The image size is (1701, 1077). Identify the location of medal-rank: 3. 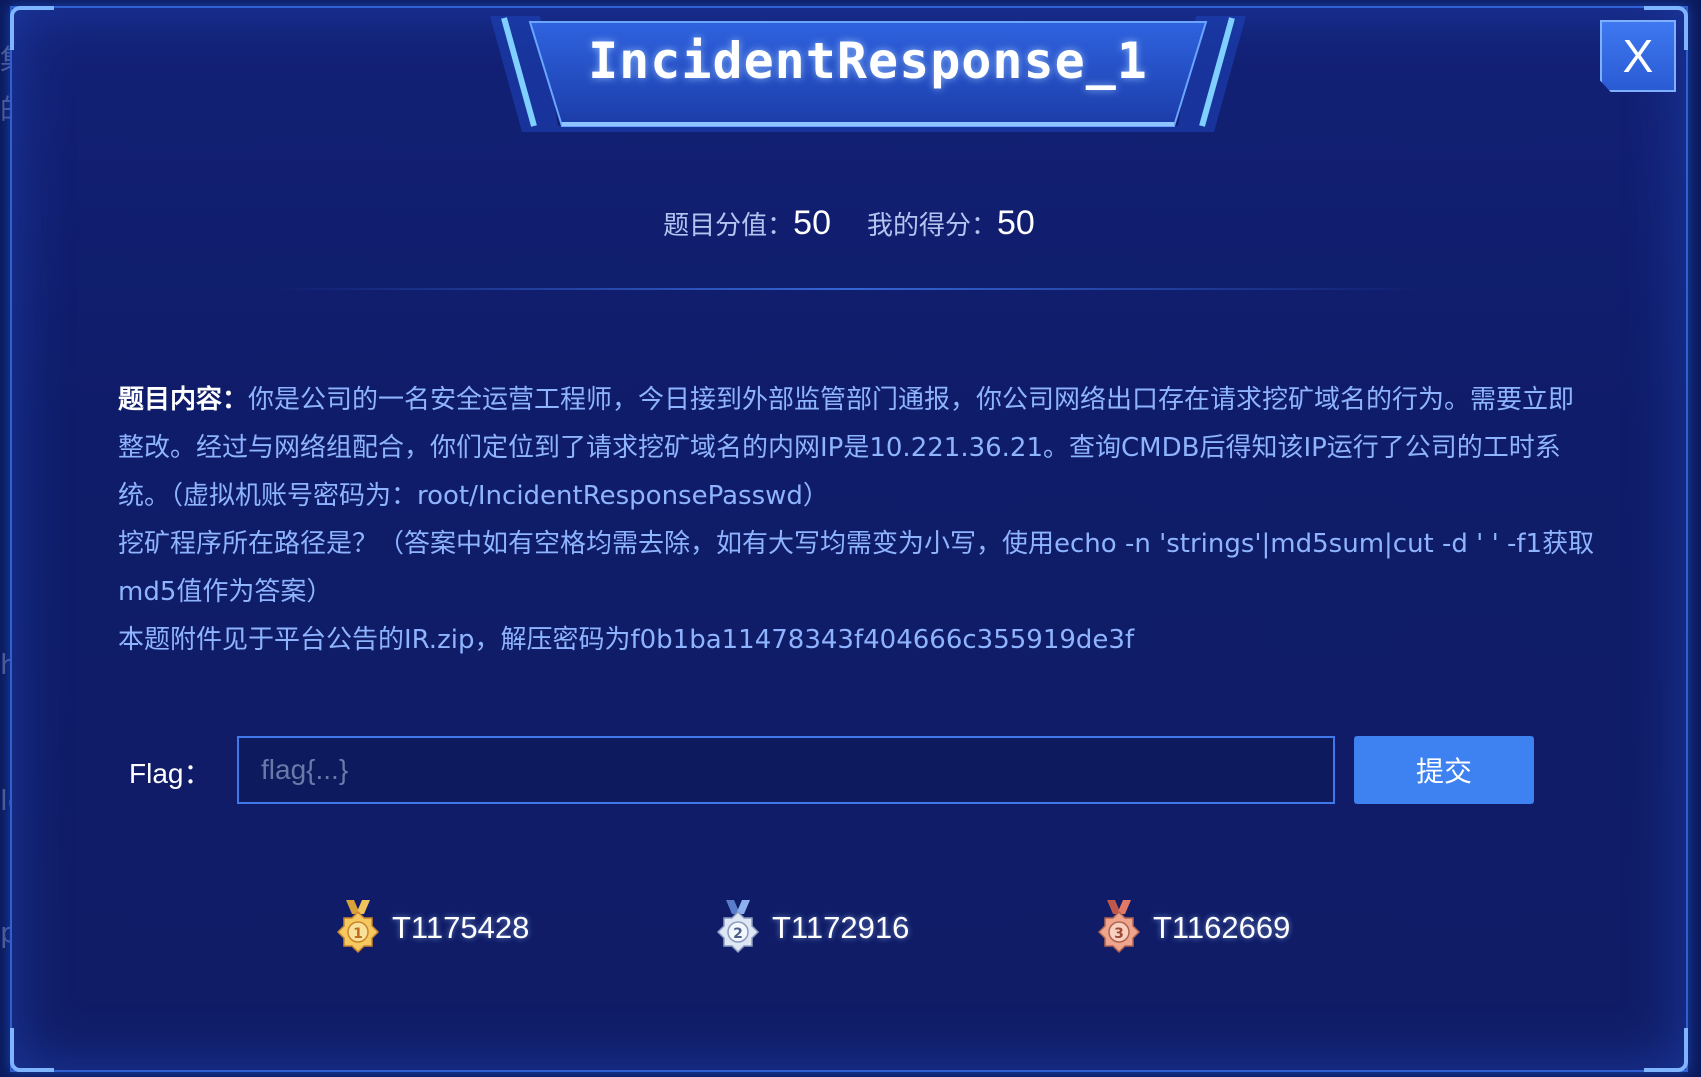
(1119, 934).